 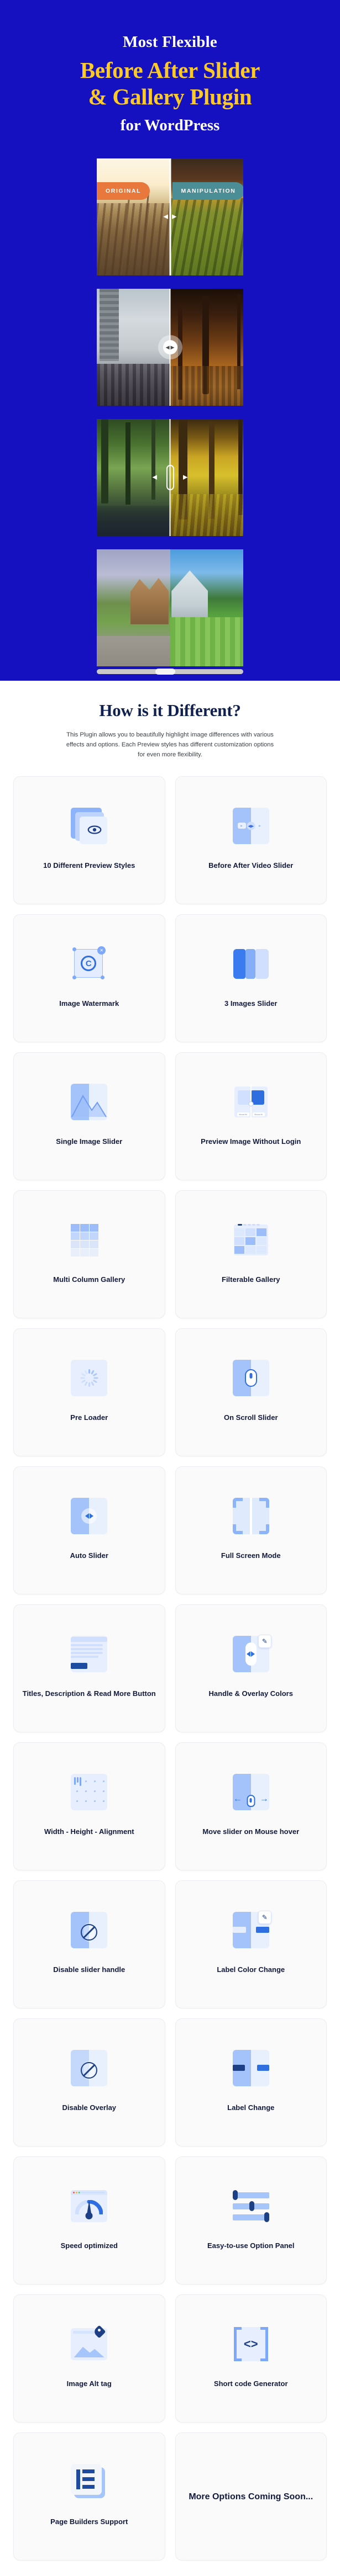 I want to click on feature-card-option-panel: Easy-to-use Option Panel, so click(x=251, y=2220).